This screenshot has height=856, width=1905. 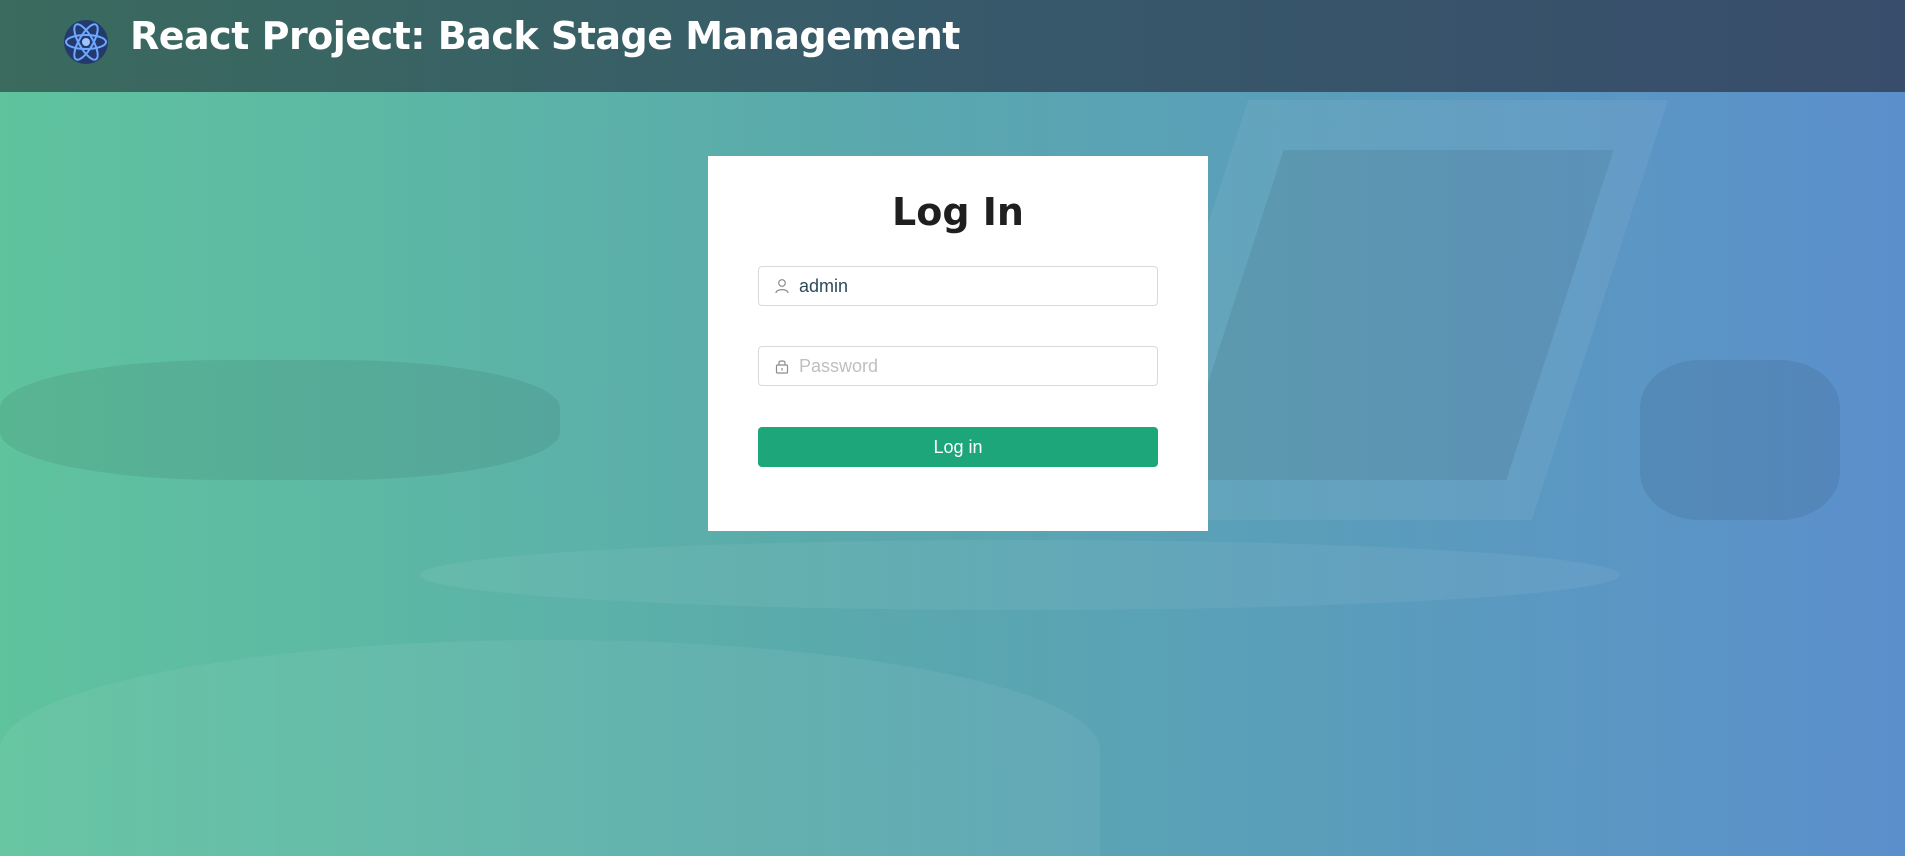 I want to click on react-atom-icon, so click(x=86, y=42).